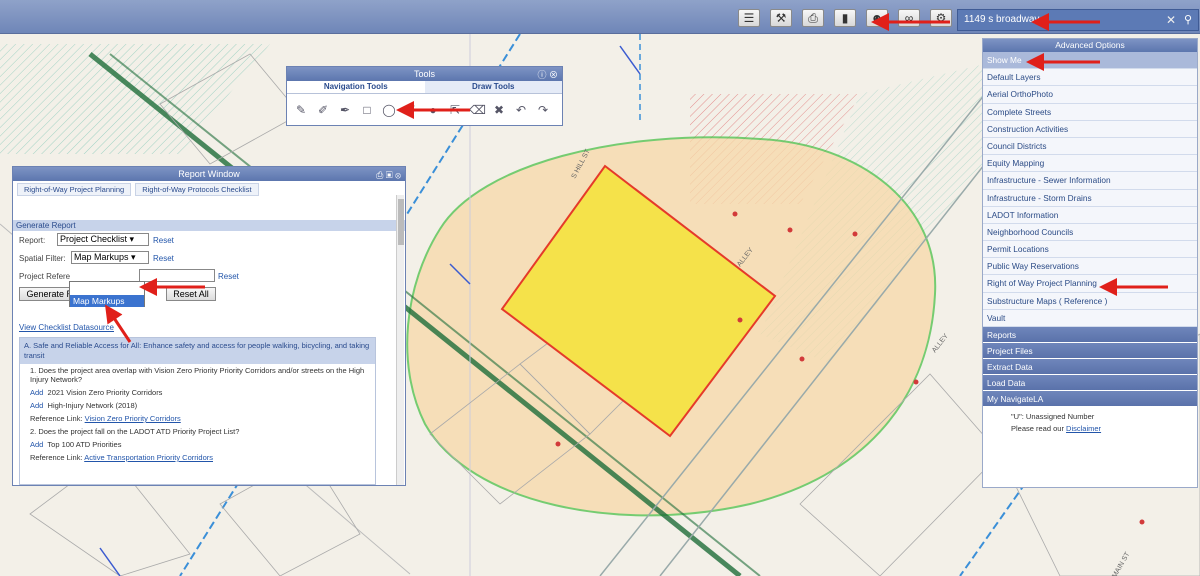 The width and height of the screenshot is (1200, 576). What do you see at coordinates (1090, 112) in the screenshot?
I see `option-complete-streets: Complete Streets` at bounding box center [1090, 112].